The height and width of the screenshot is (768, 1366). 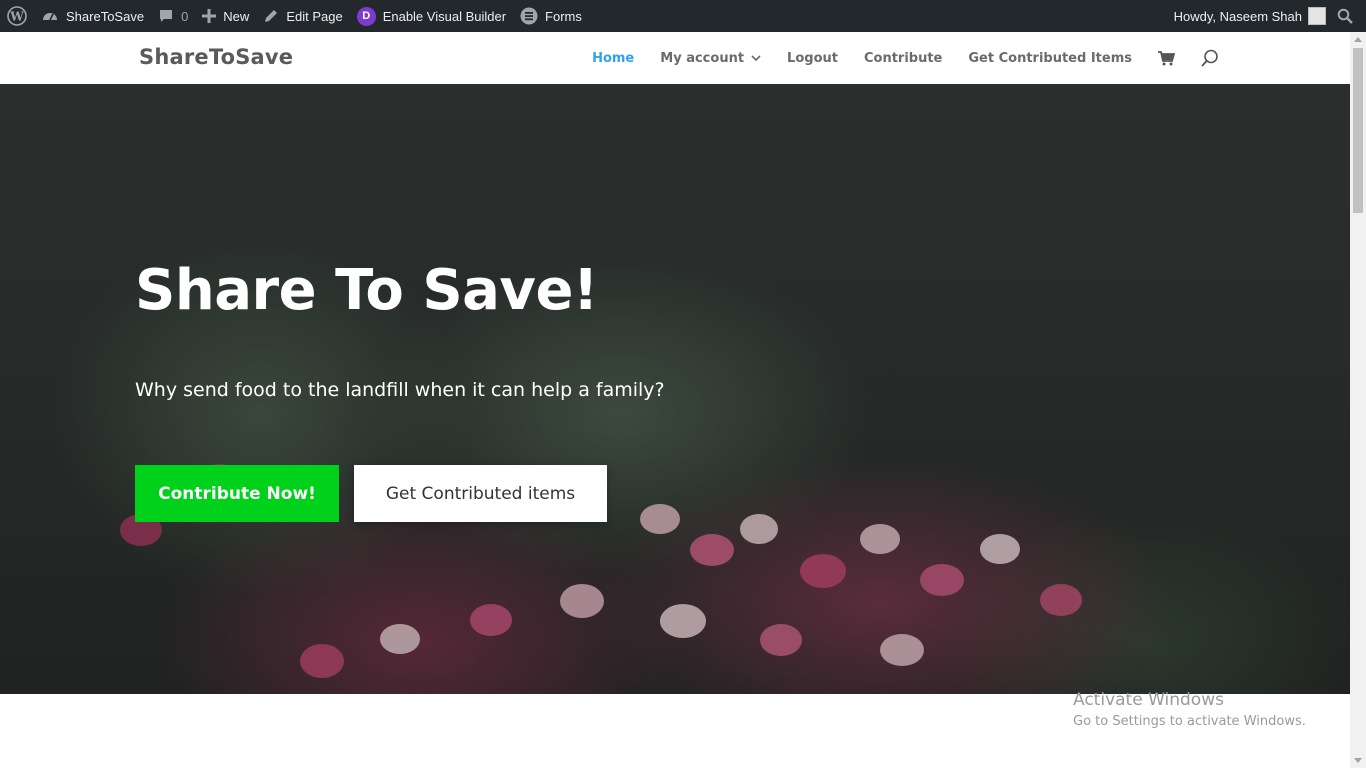 I want to click on pencil-icon, so click(x=271, y=16).